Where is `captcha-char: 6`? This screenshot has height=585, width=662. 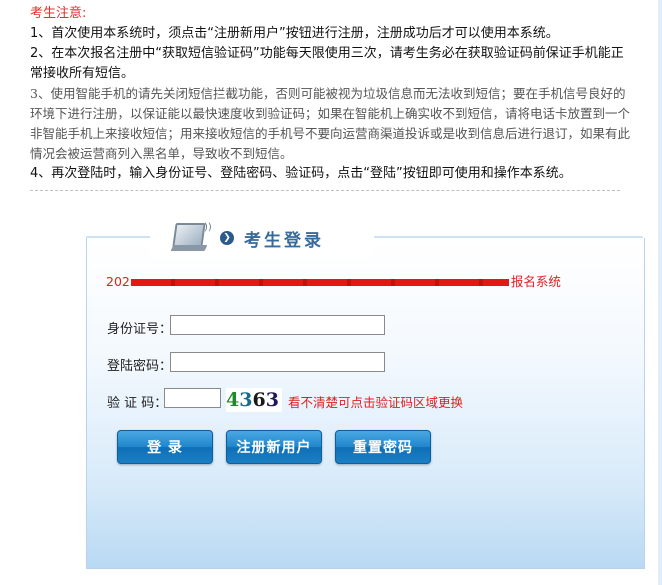 captcha-char: 6 is located at coordinates (259, 400).